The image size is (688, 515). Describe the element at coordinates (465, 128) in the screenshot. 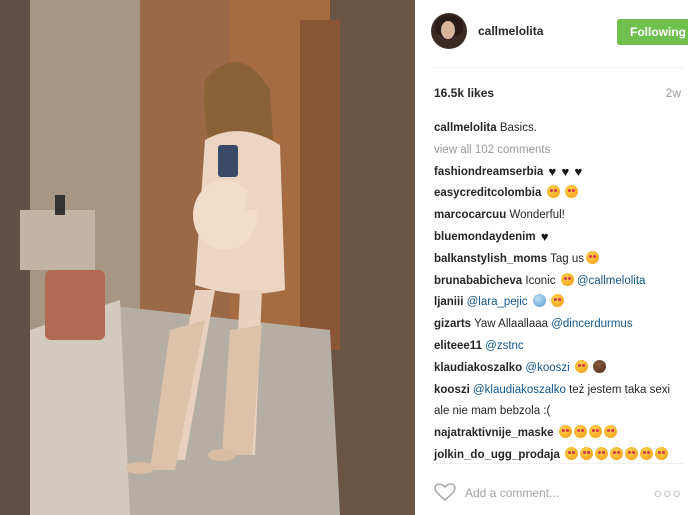

I see `caption-username: callmelolita` at that location.